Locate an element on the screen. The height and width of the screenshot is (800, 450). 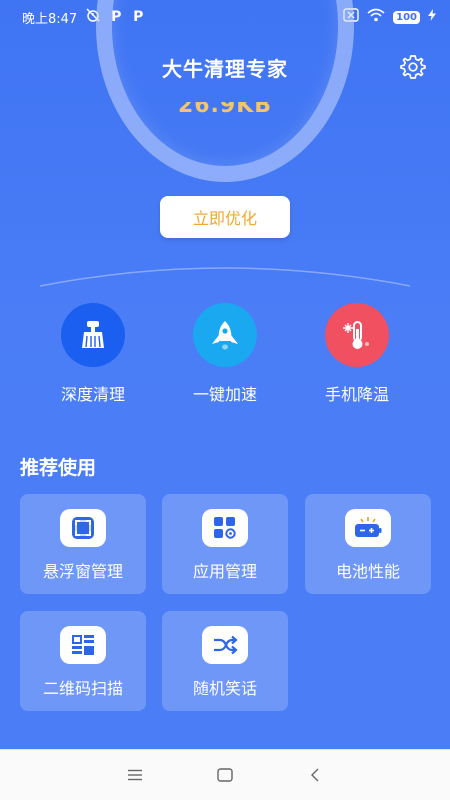
gear-icon is located at coordinates (413, 67).